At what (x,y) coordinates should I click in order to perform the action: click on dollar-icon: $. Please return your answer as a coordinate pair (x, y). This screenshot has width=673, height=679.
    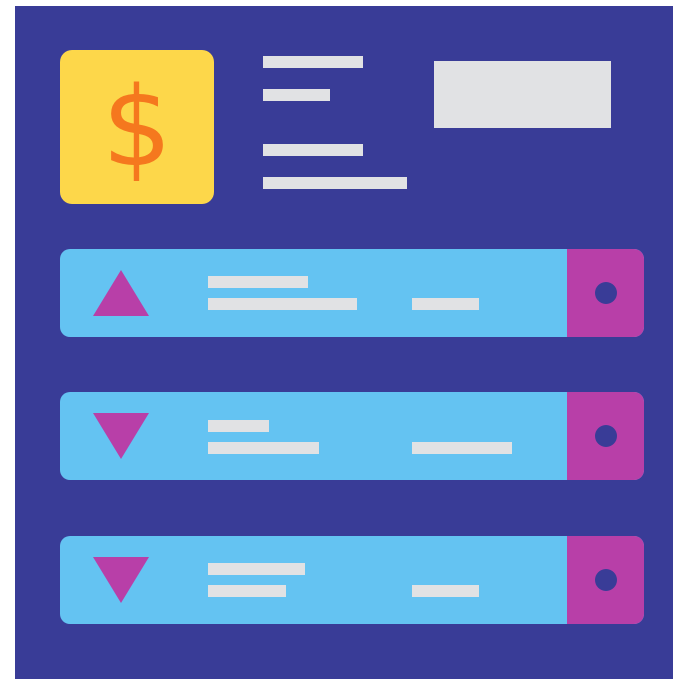
    Looking at the image, I should click on (137, 127).